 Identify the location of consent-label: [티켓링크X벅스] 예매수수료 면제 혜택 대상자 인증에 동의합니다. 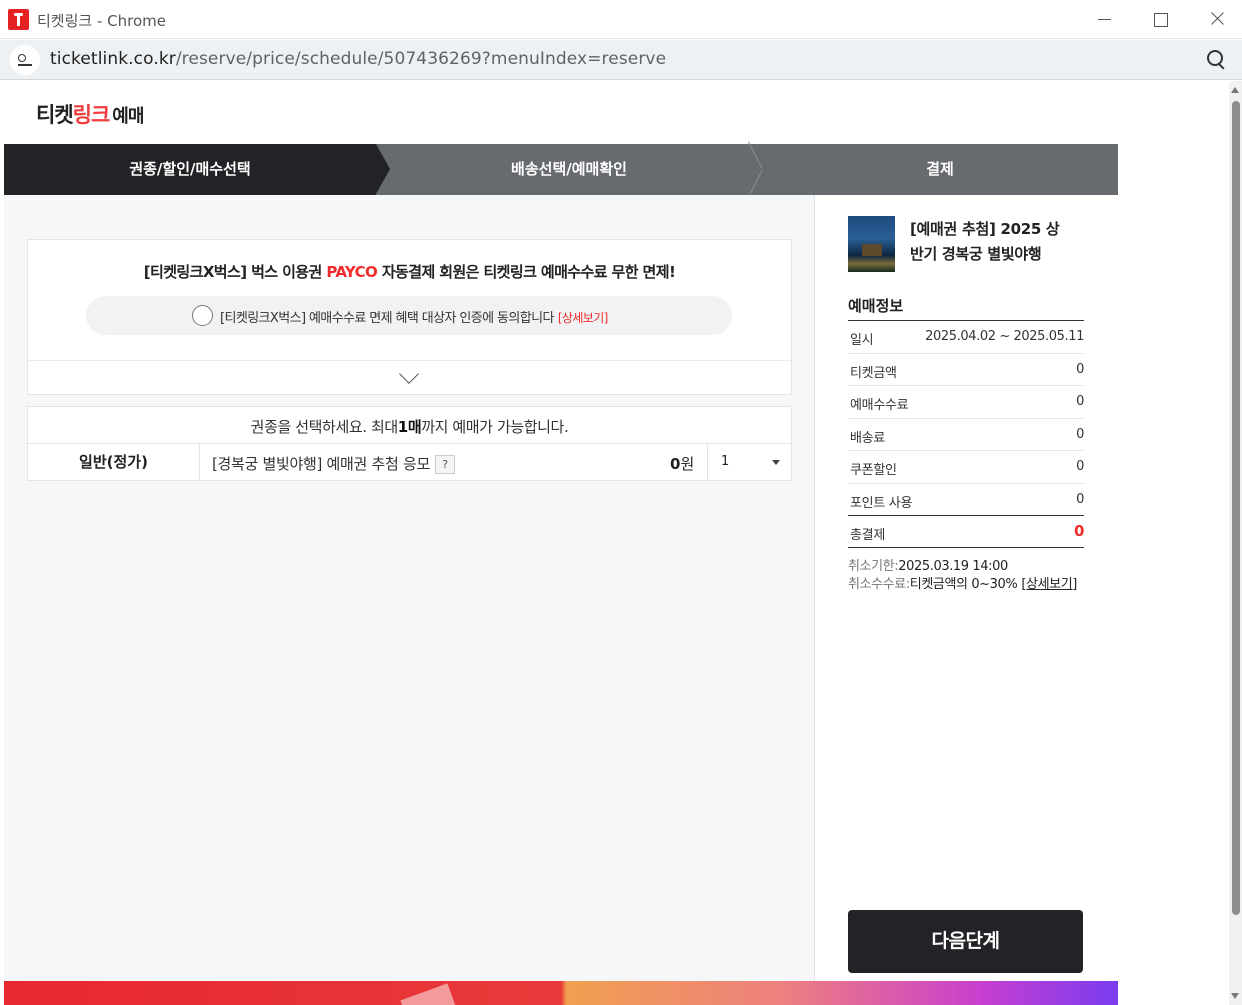
(387, 318).